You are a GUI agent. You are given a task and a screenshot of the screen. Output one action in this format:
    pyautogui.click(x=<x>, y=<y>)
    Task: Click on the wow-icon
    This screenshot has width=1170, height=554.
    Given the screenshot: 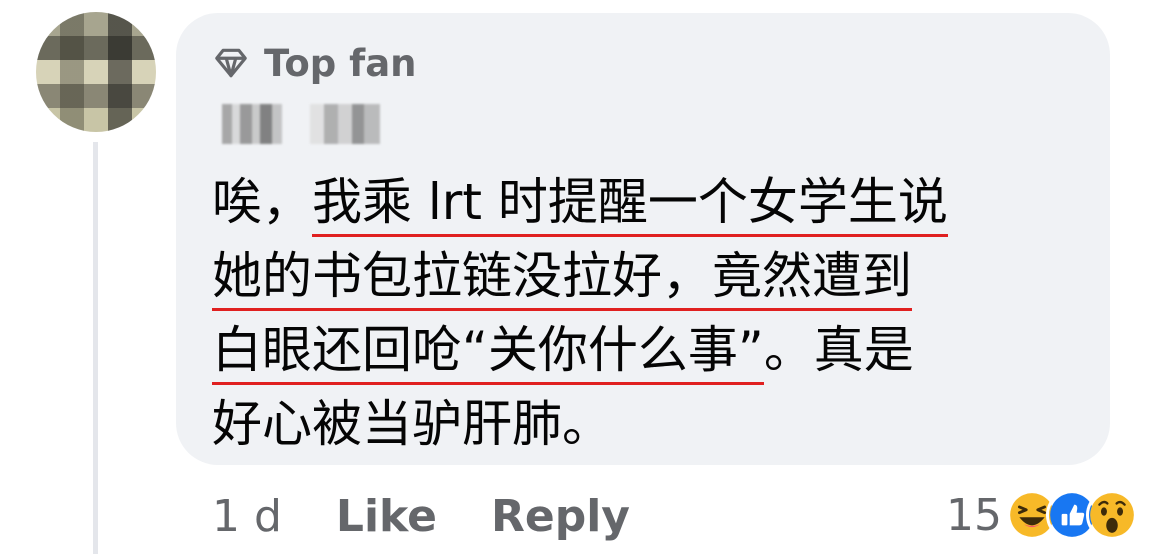 What is the action you would take?
    pyautogui.click(x=1112, y=515)
    